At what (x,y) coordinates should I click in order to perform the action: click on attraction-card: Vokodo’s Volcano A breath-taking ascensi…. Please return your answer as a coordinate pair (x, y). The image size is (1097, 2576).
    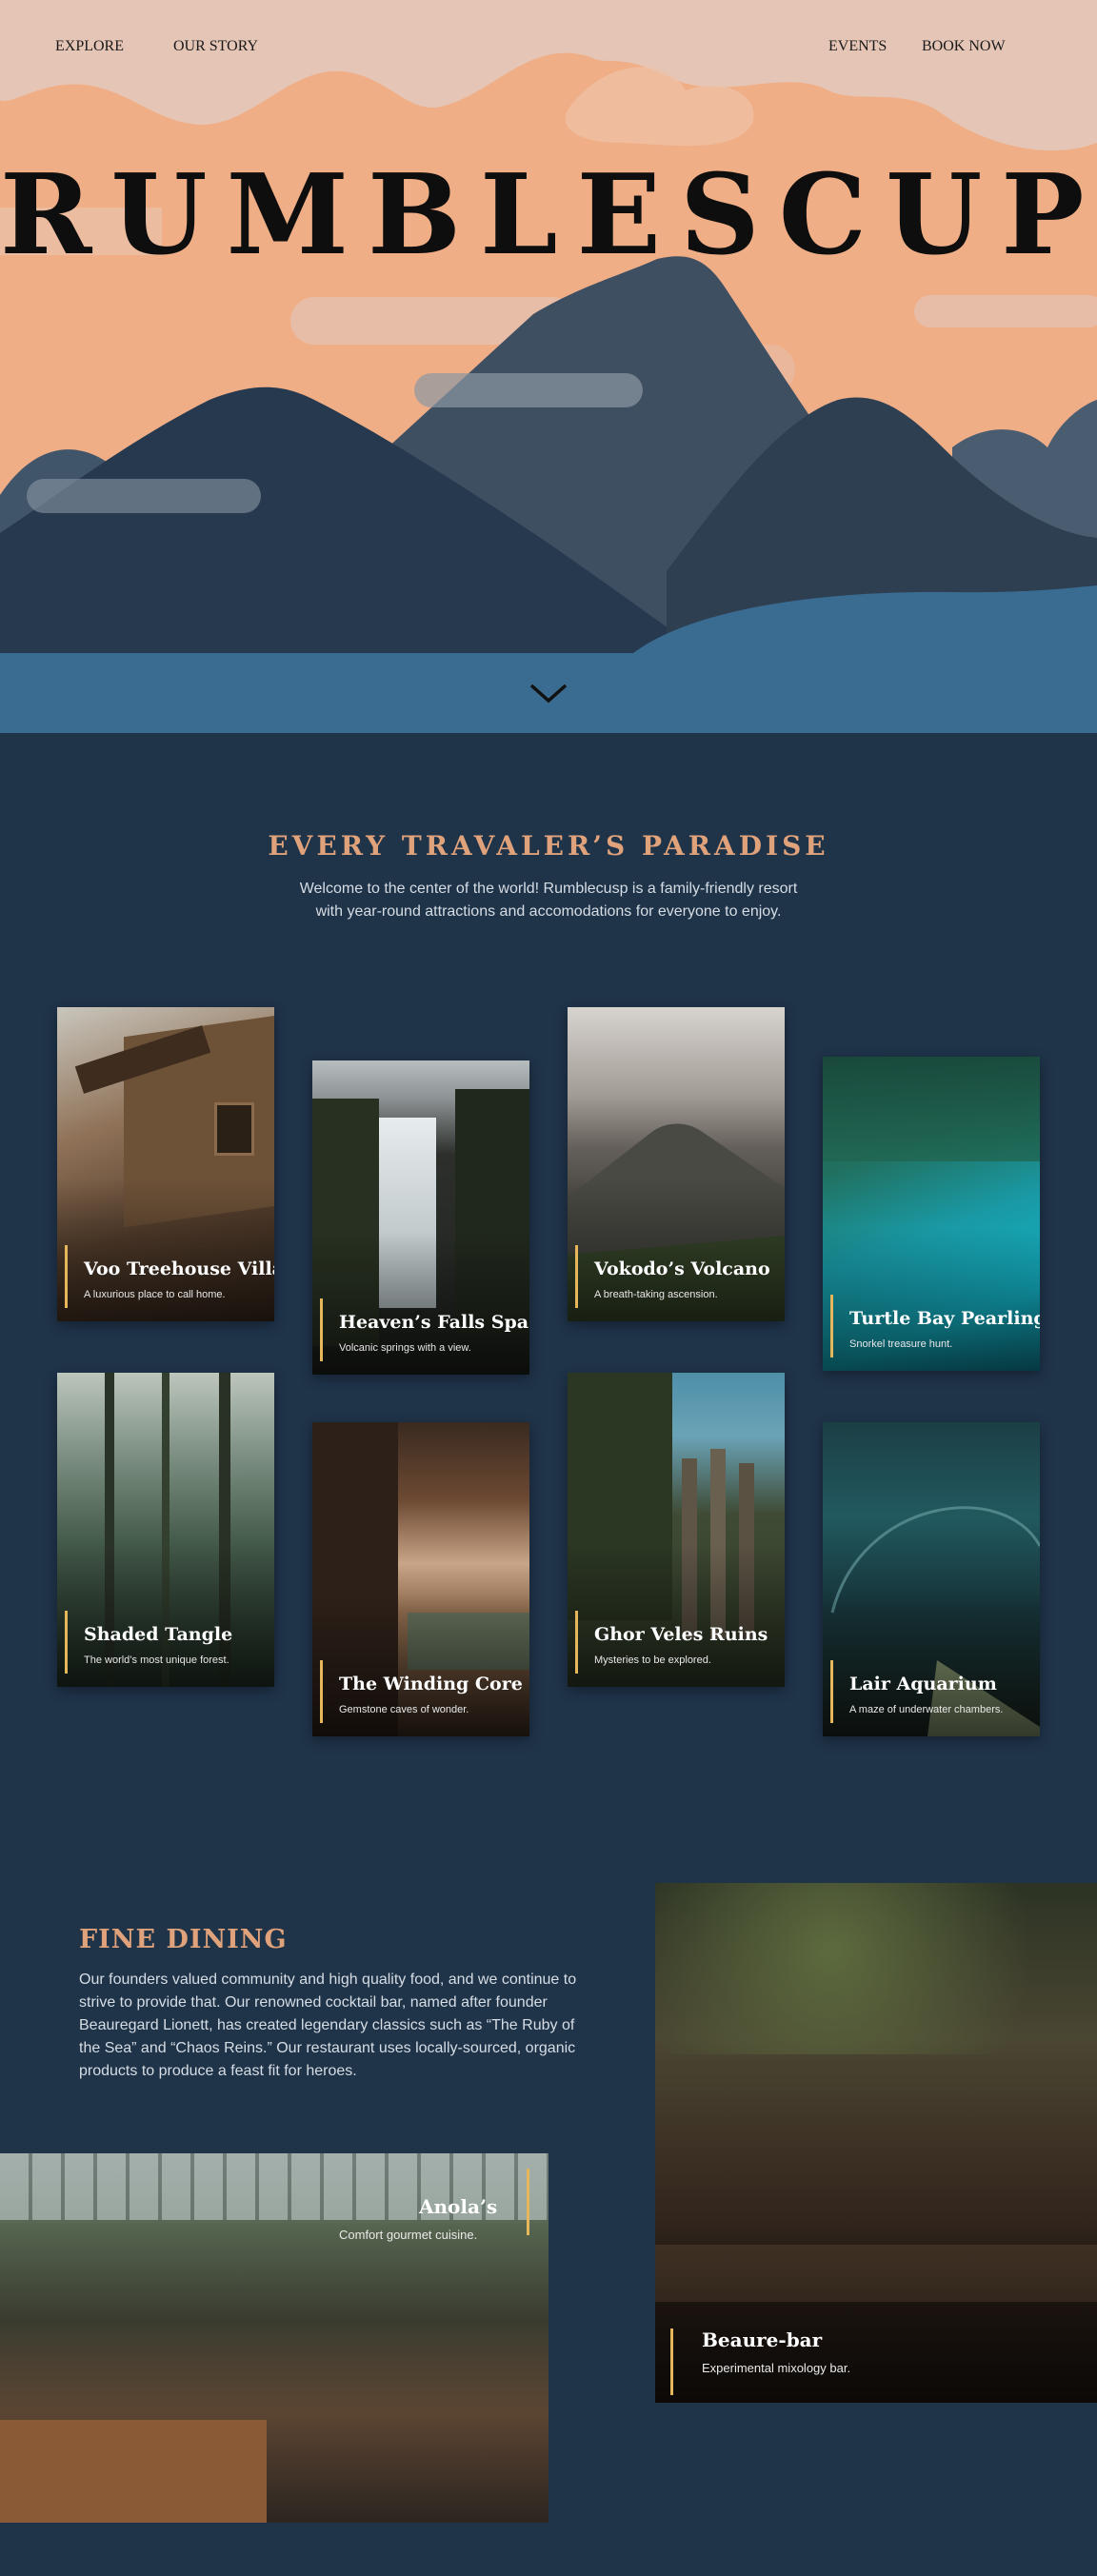
    Looking at the image, I should click on (676, 1164).